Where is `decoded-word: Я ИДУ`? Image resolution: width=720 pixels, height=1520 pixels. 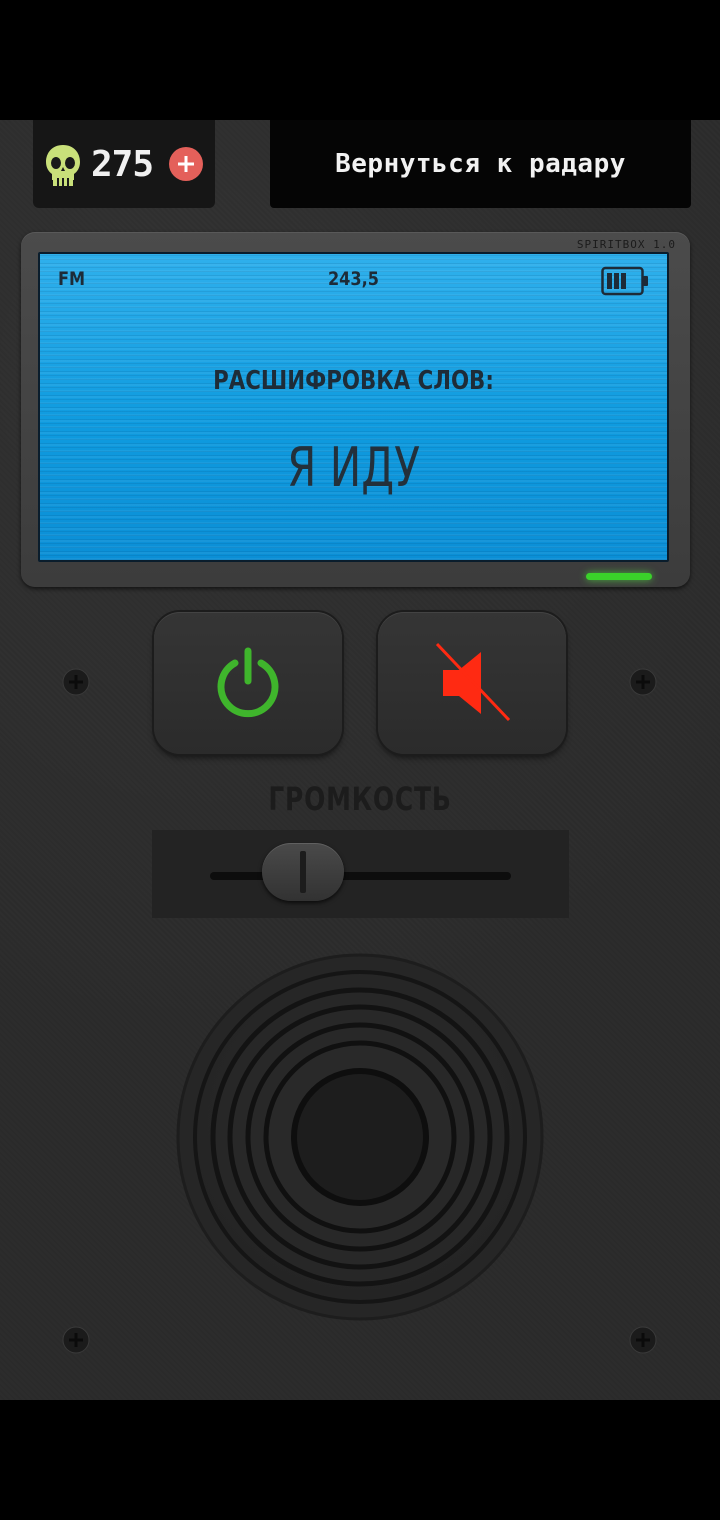
decoded-word: Я ИДУ is located at coordinates (353, 467).